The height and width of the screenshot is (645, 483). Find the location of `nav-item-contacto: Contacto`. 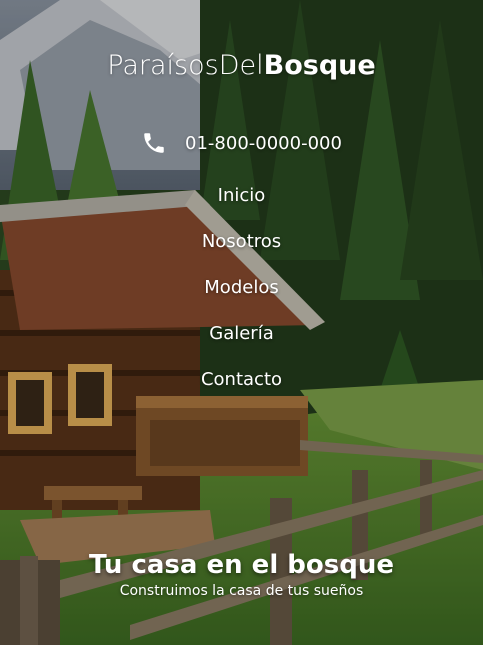

nav-item-contacto: Contacto is located at coordinates (241, 379).